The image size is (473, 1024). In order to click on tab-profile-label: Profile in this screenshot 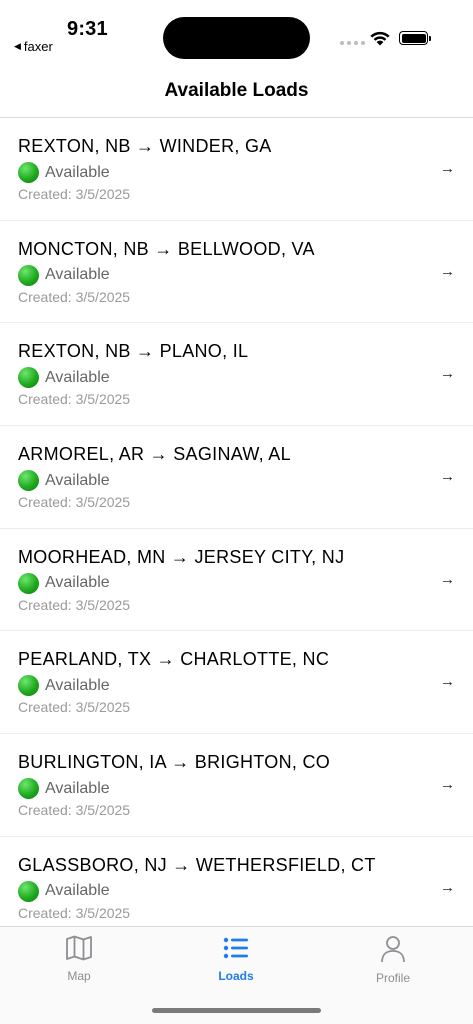, I will do `click(392, 978)`.